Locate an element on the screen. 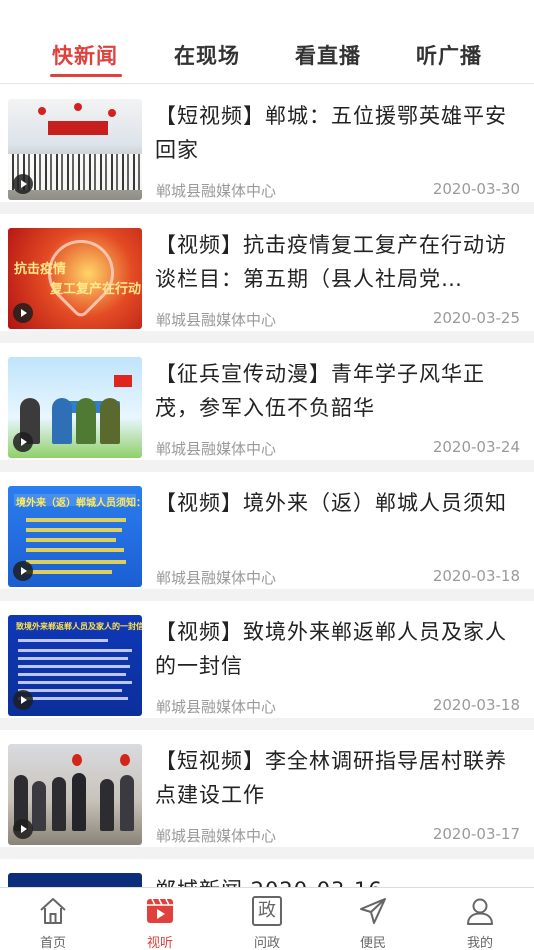  article-item: 郸城新闻 2020-03-16 is located at coordinates (267, 873).